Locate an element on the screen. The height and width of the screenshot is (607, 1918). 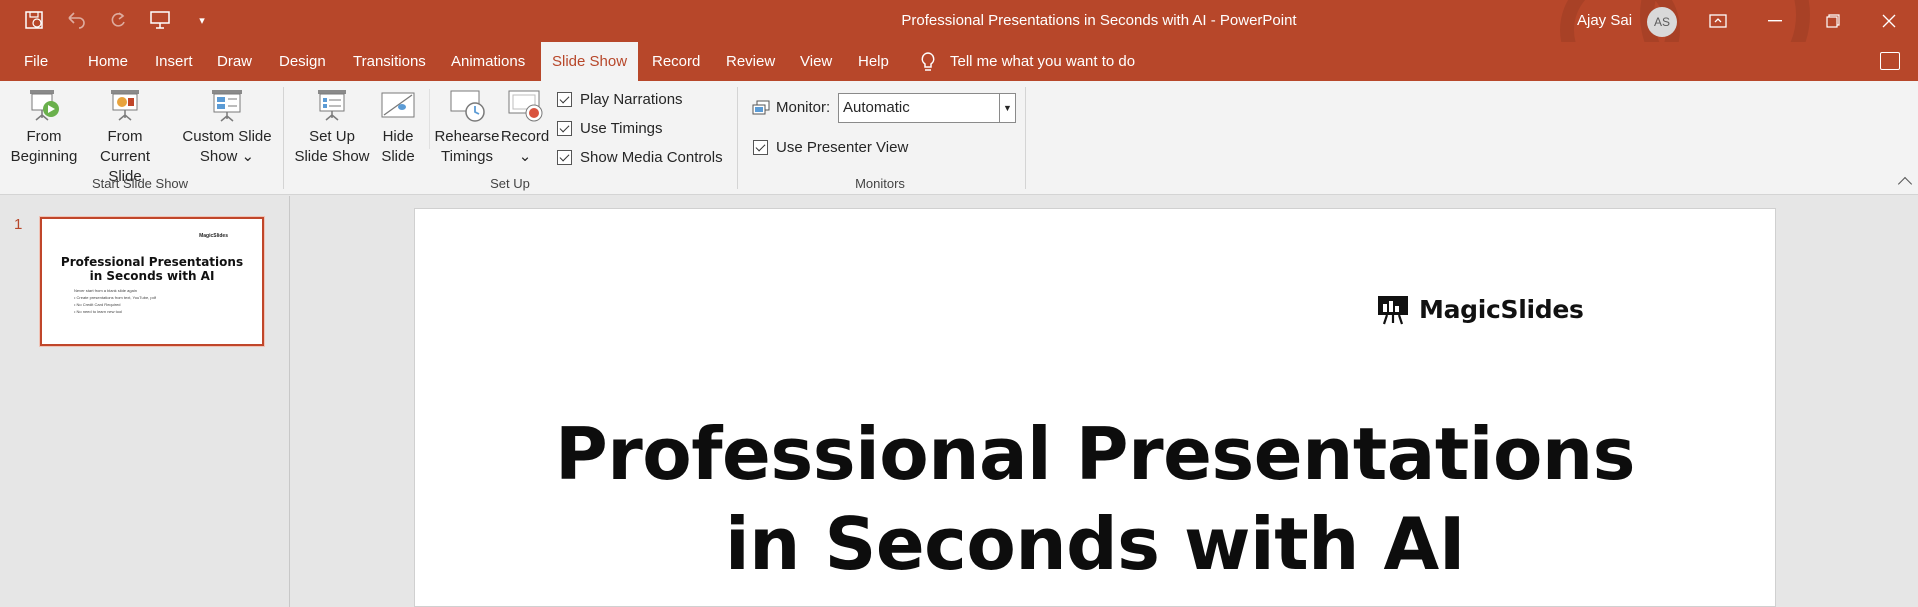
show-media-controls-checkbox: Show Media Controls is located at coordinates (640, 157).